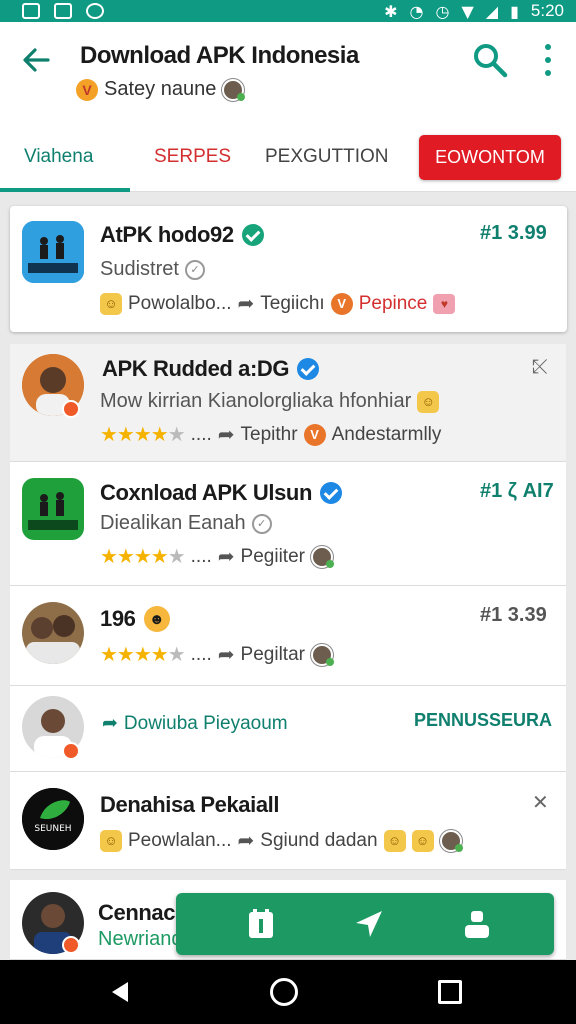 Image resolution: width=576 pixels, height=1024 pixels. I want to click on tab-serpes: SERPES, so click(192, 157).